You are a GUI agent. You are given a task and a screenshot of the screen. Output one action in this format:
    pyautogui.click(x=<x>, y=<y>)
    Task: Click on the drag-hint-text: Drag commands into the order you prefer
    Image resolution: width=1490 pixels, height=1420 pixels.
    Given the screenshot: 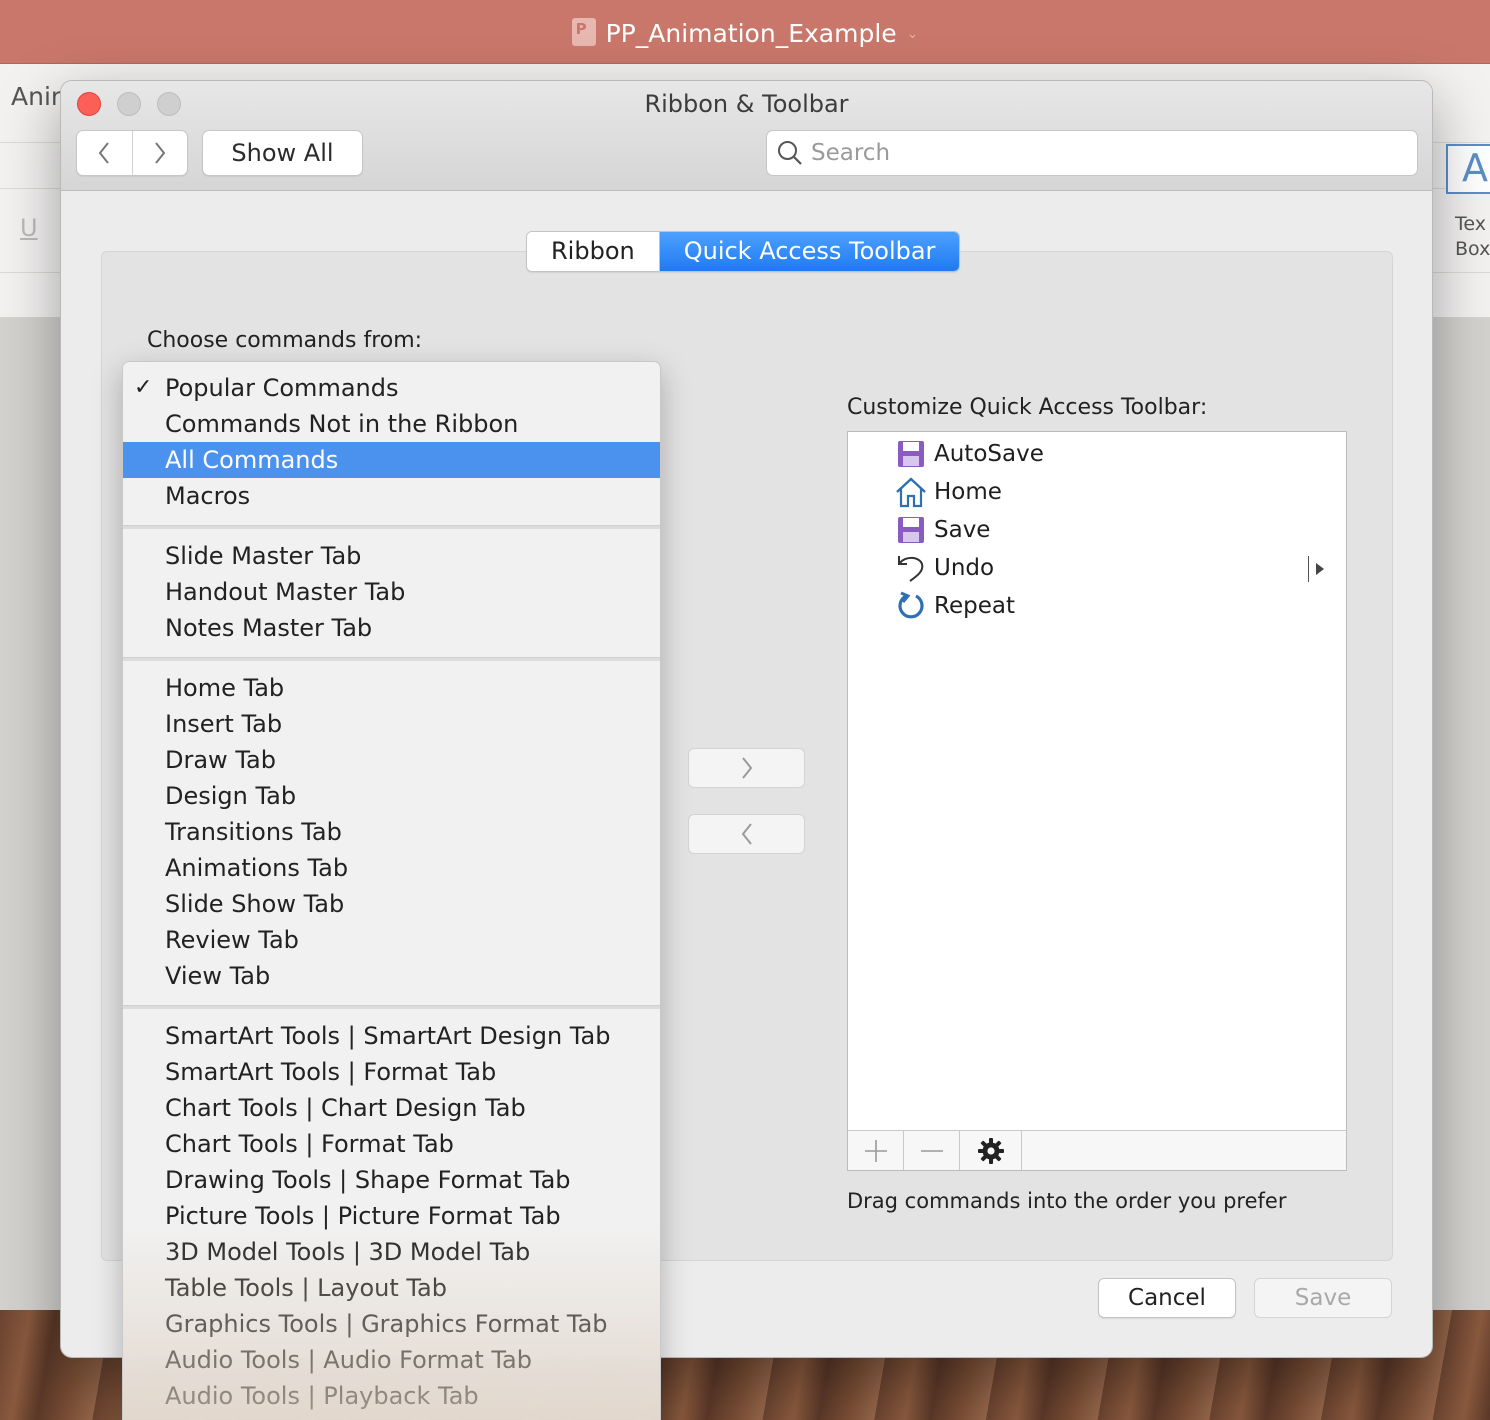 What is the action you would take?
    pyautogui.click(x=1067, y=1201)
    